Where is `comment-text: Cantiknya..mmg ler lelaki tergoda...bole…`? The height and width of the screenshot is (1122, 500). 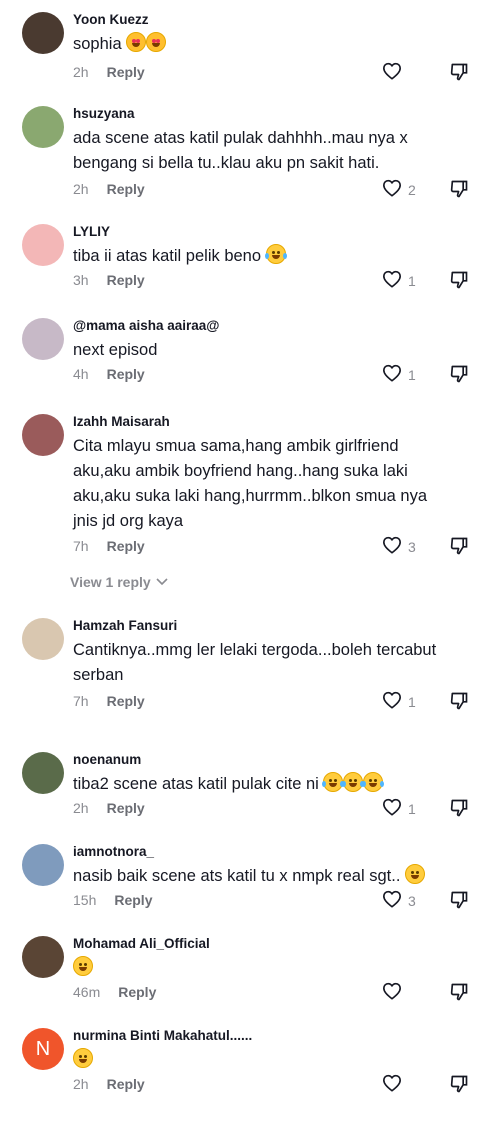
comment-text: Cantiknya..mmg ler lelaki tergoda...bole… is located at coordinates (255, 662).